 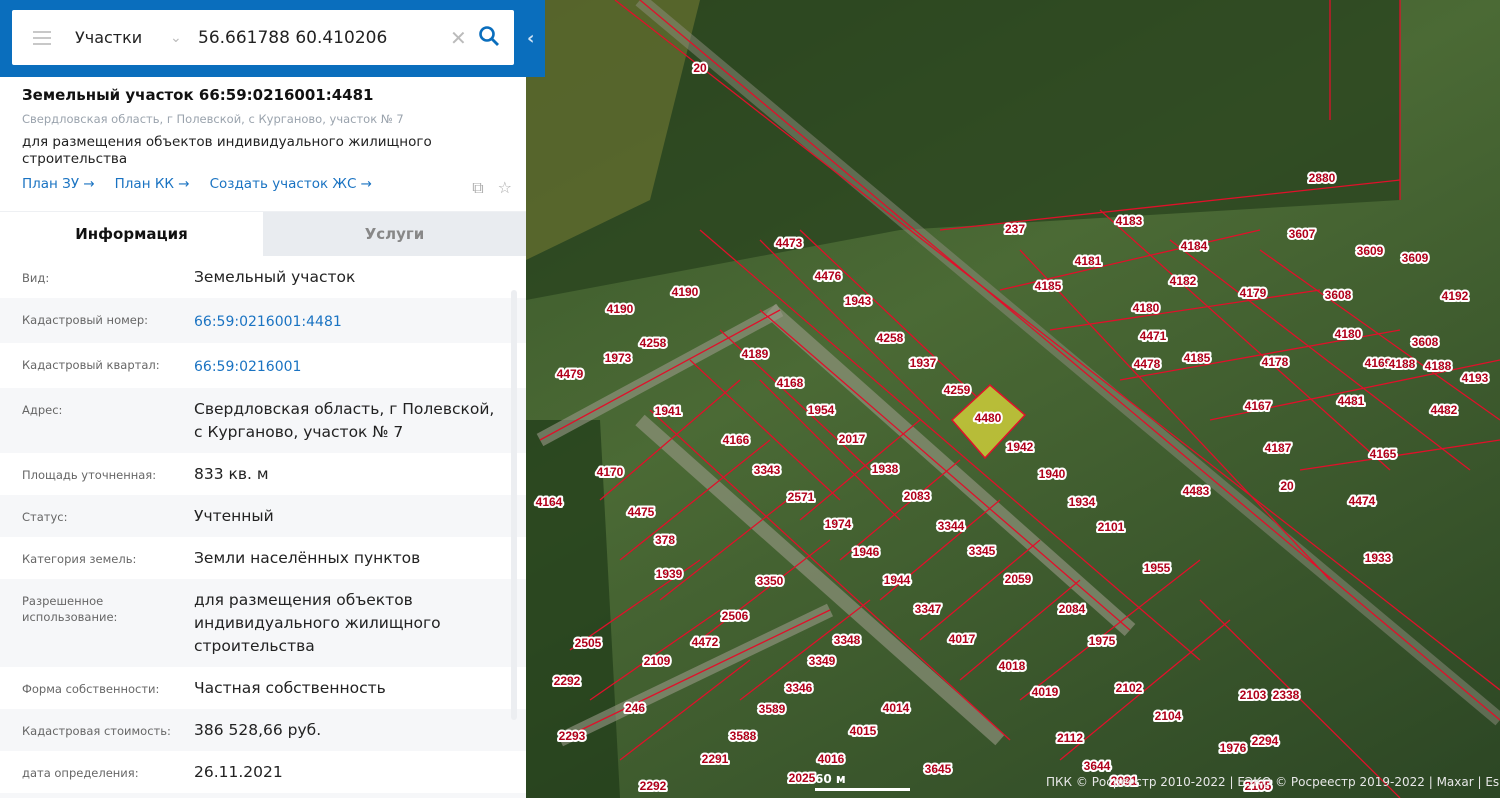 I want to click on plan-kk-link: План КК →, so click(x=152, y=184).